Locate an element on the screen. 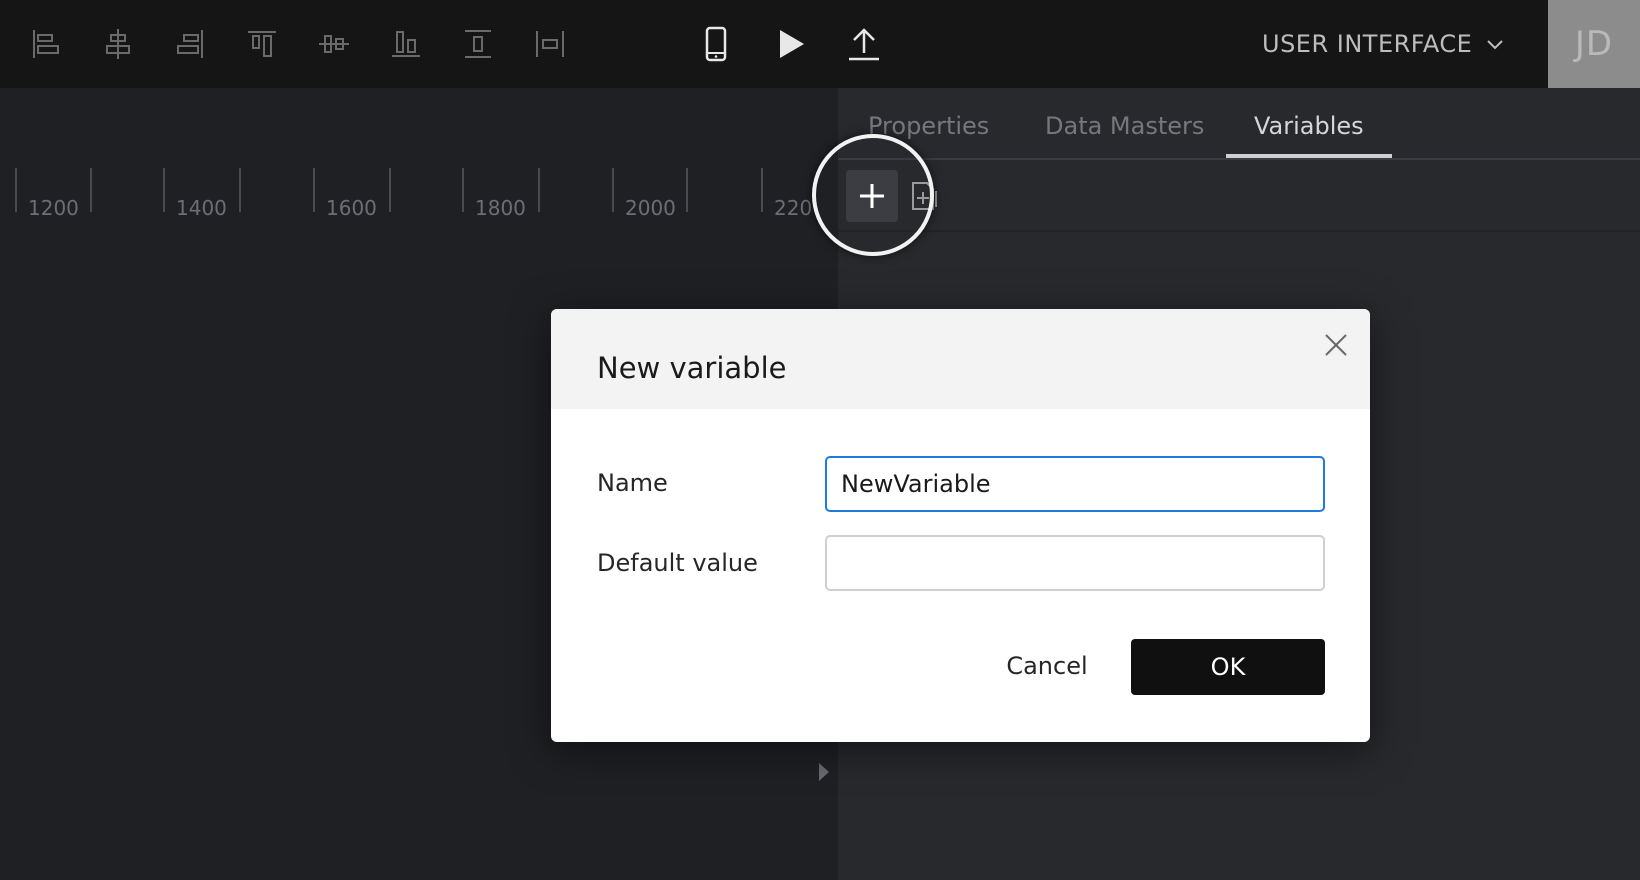  ruler-label: 1200 is located at coordinates (53, 208).